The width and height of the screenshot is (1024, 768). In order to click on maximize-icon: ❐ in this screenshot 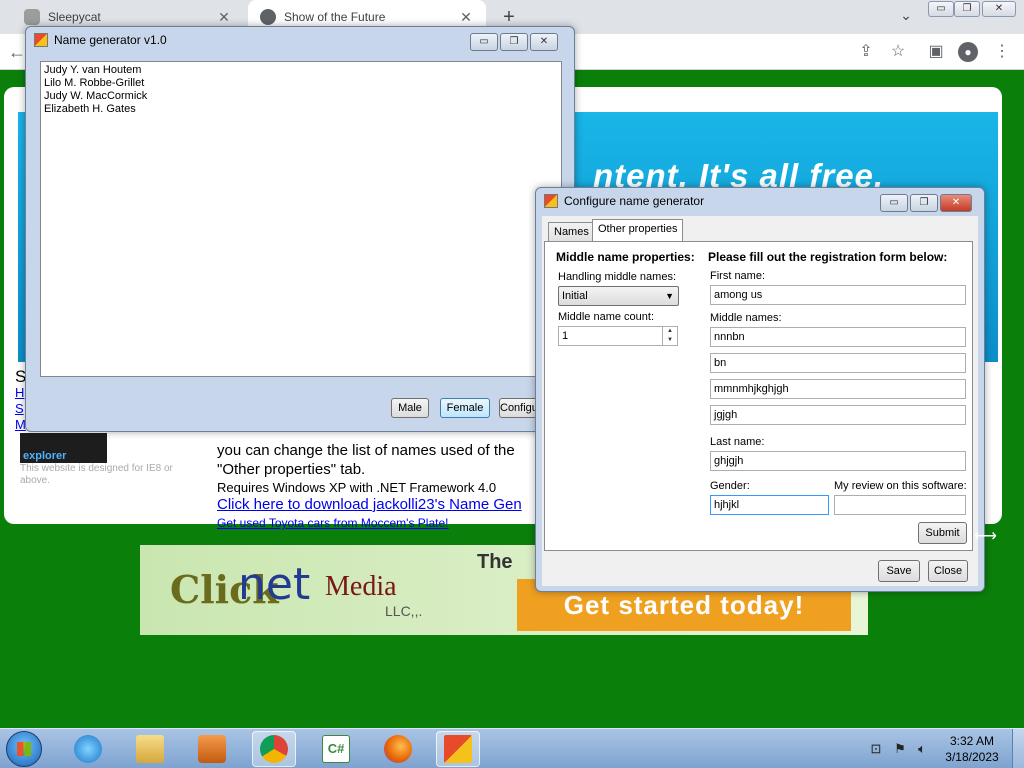, I will do `click(924, 203)`.